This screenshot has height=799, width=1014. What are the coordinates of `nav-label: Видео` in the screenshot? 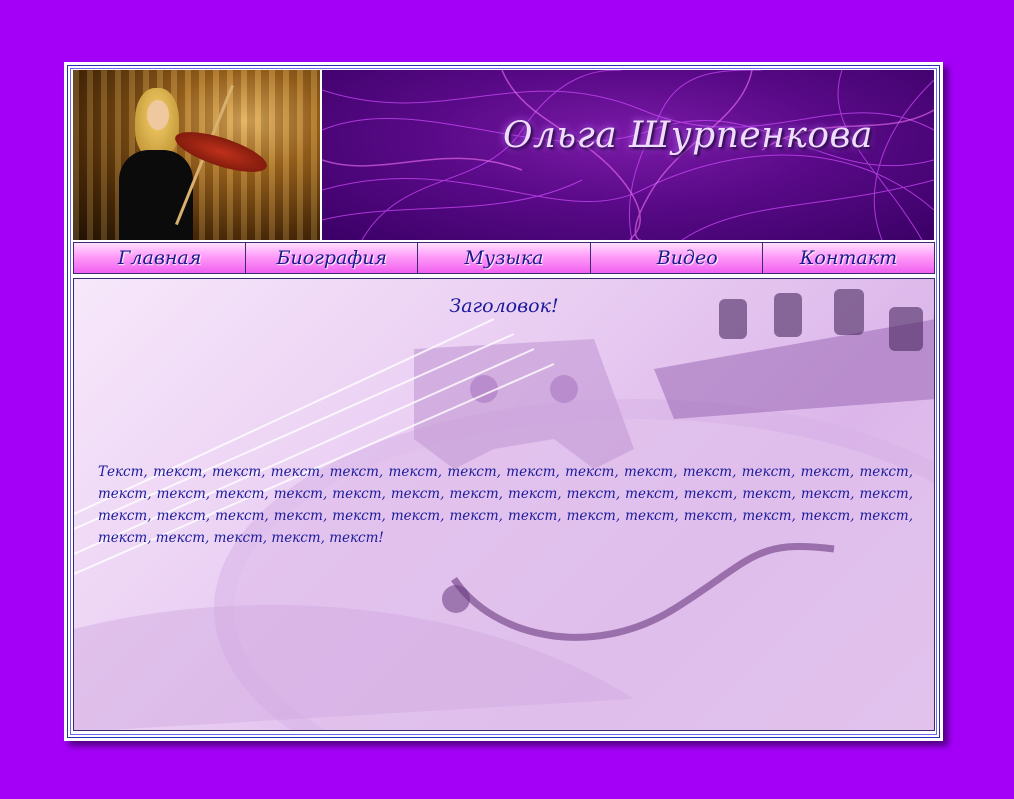 It's located at (687, 258).